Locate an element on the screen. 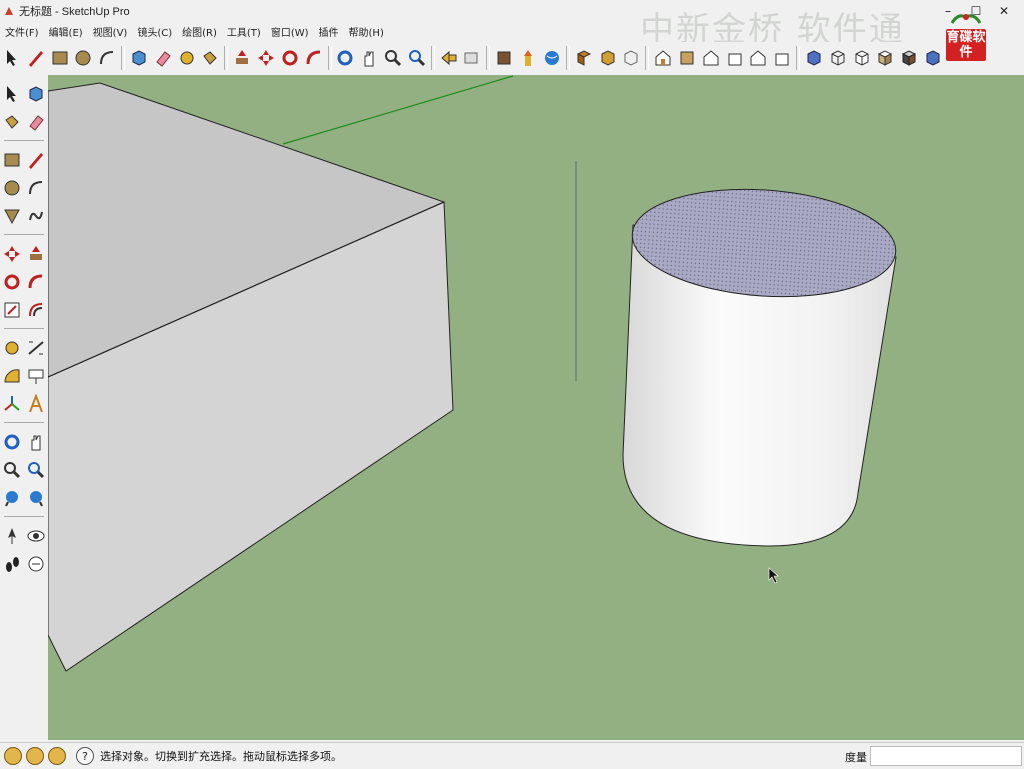 This screenshot has width=1024, height=769. front-view-icon is located at coordinates (711, 58).